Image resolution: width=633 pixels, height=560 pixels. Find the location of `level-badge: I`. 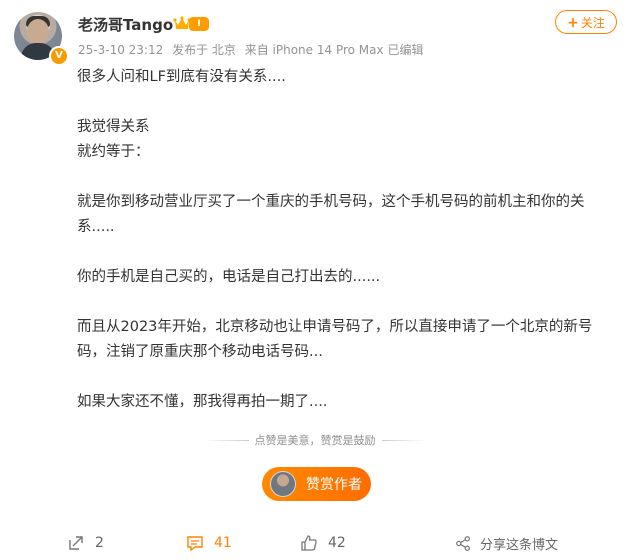

level-badge: I is located at coordinates (199, 24).